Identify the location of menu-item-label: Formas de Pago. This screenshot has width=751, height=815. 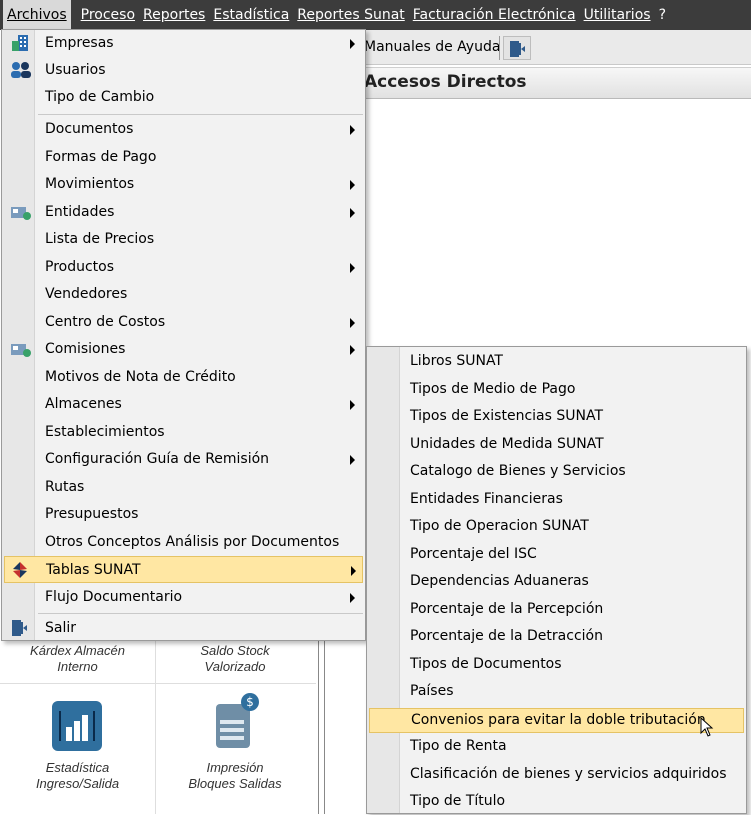
(101, 156).